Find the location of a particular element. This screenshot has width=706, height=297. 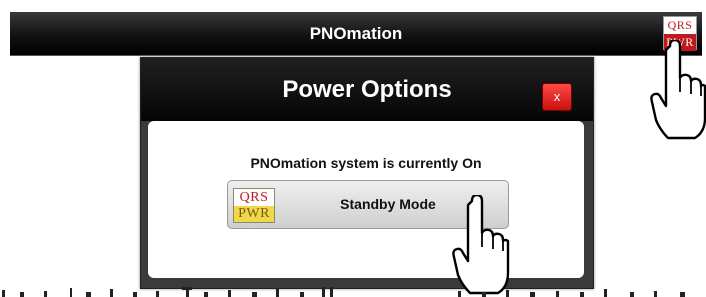

top-app-bar: PNOmation is located at coordinates (356, 34).